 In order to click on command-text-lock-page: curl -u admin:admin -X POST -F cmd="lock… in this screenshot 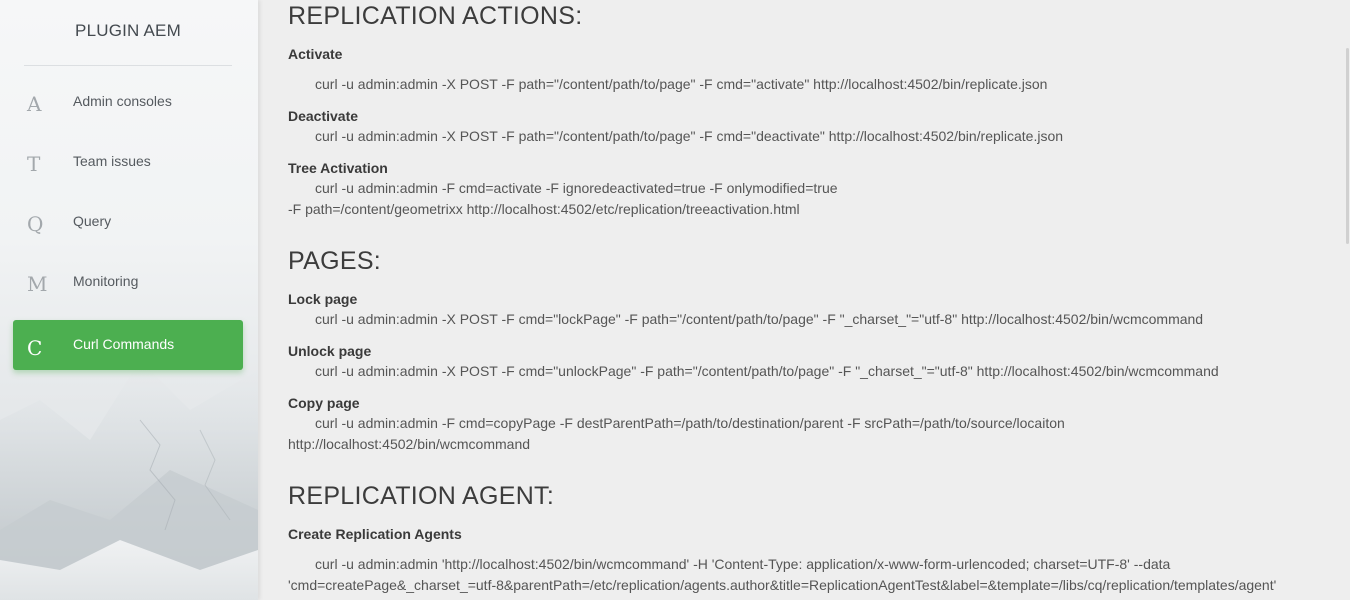, I will do `click(759, 319)`.